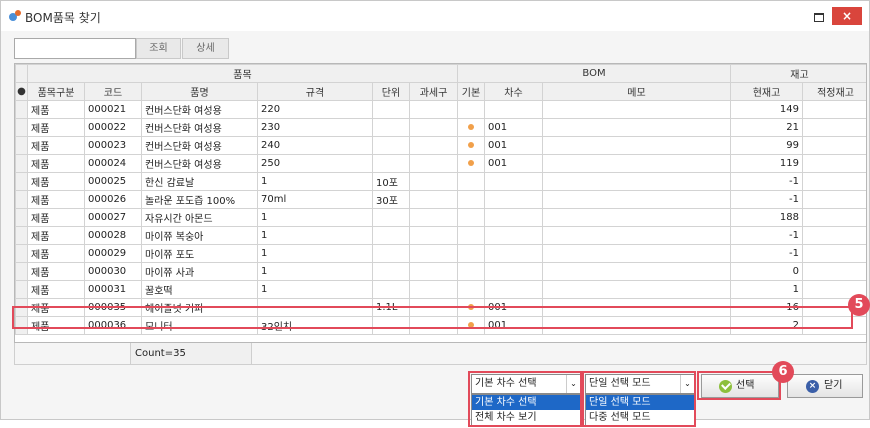 This screenshot has width=870, height=428. What do you see at coordinates (440, 145) in the screenshot?
I see `table-row: 제품 000023 컨버스단화 여성용 240 001 99` at bounding box center [440, 145].